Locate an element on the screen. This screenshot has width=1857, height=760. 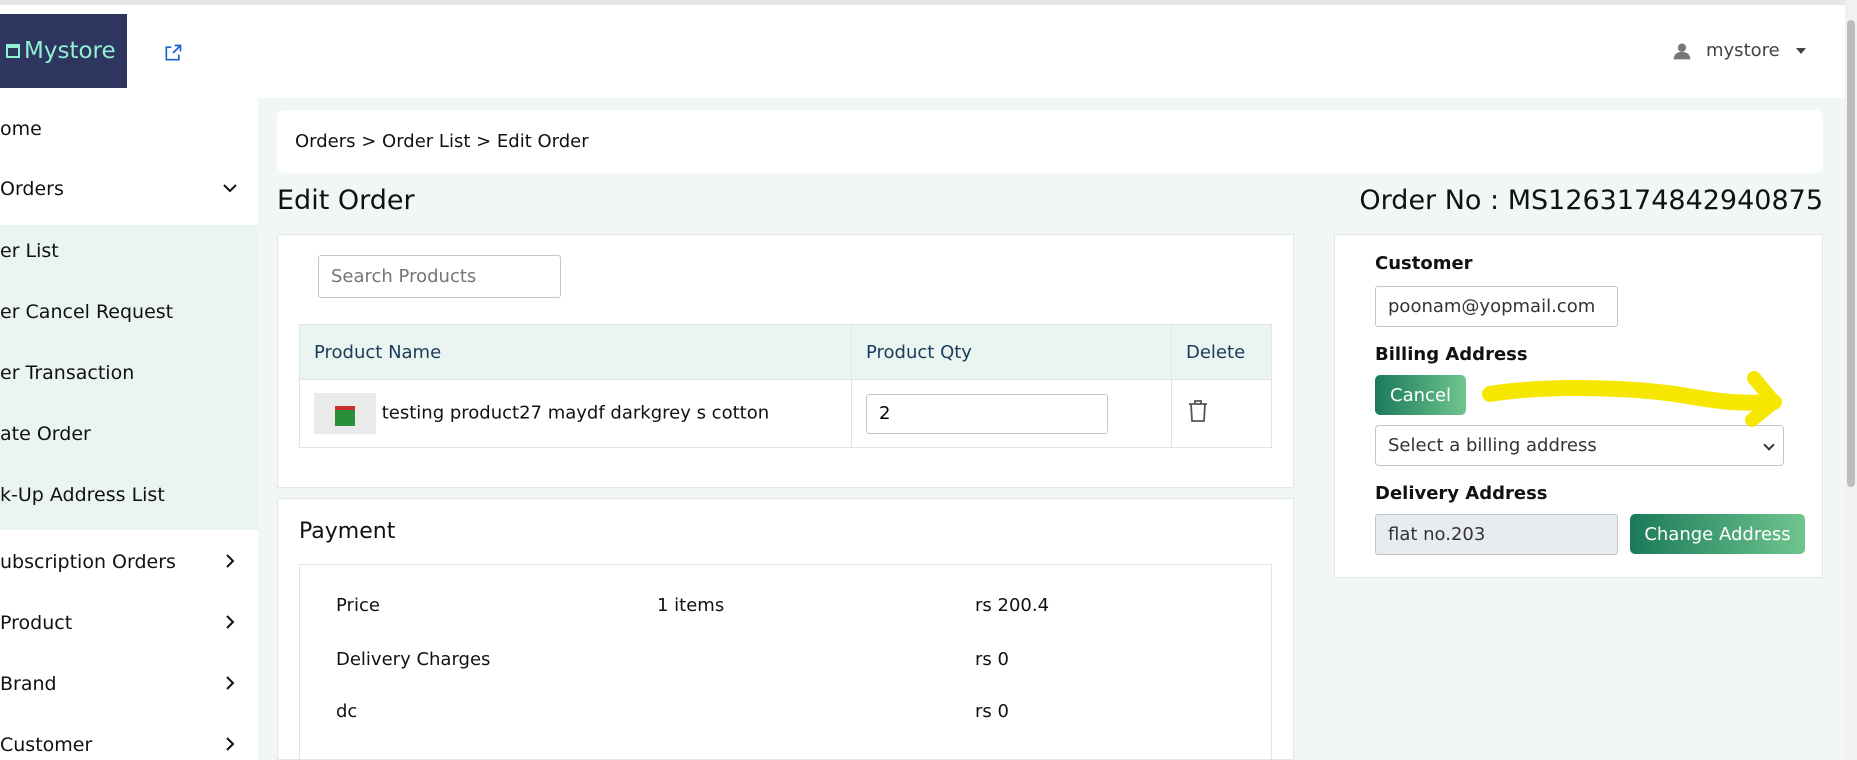
customer-label: Customer is located at coordinates (1424, 263).